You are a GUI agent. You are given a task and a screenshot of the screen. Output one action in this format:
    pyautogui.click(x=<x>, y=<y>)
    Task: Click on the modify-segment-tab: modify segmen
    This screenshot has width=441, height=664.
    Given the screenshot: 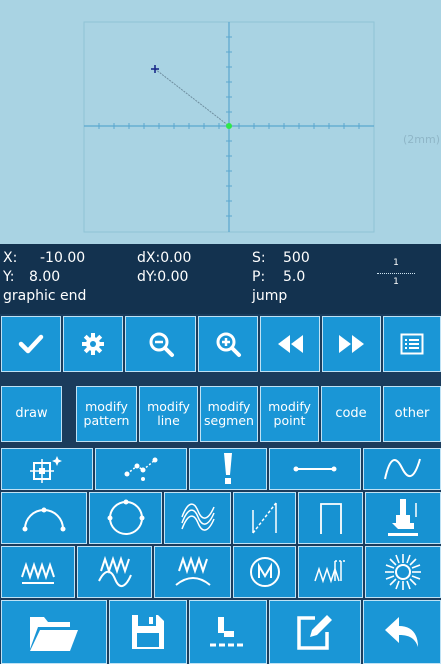 What is the action you would take?
    pyautogui.click(x=229, y=414)
    